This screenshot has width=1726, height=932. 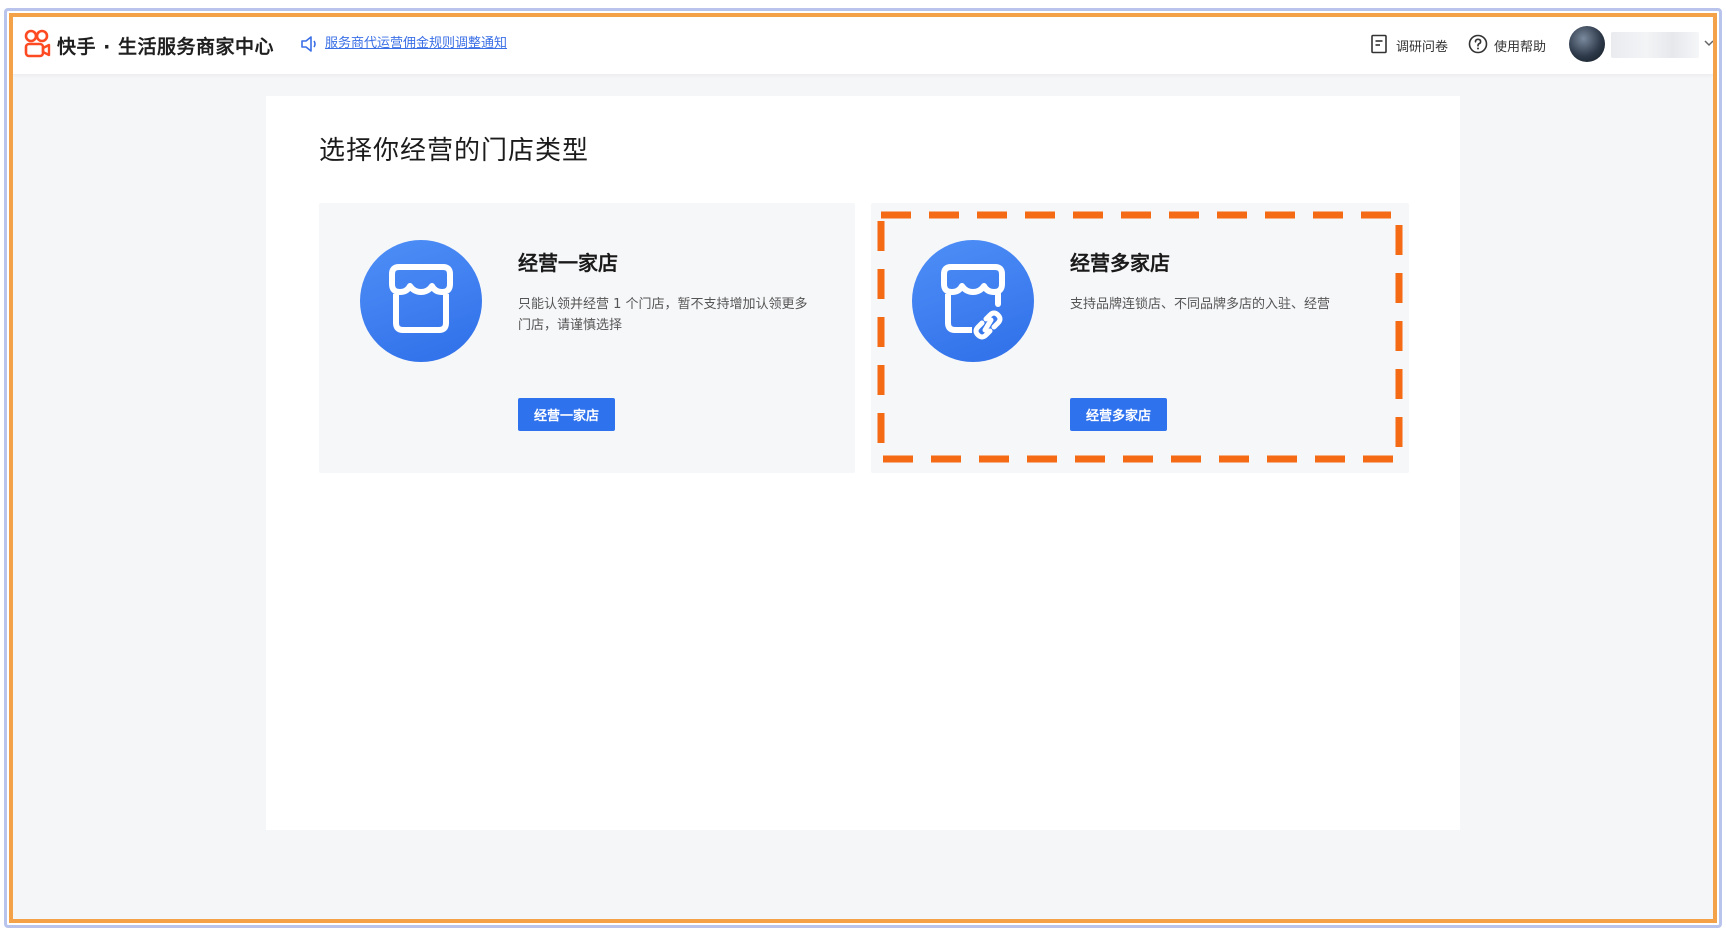 I want to click on single-store-button: 经营一家店, so click(x=566, y=414).